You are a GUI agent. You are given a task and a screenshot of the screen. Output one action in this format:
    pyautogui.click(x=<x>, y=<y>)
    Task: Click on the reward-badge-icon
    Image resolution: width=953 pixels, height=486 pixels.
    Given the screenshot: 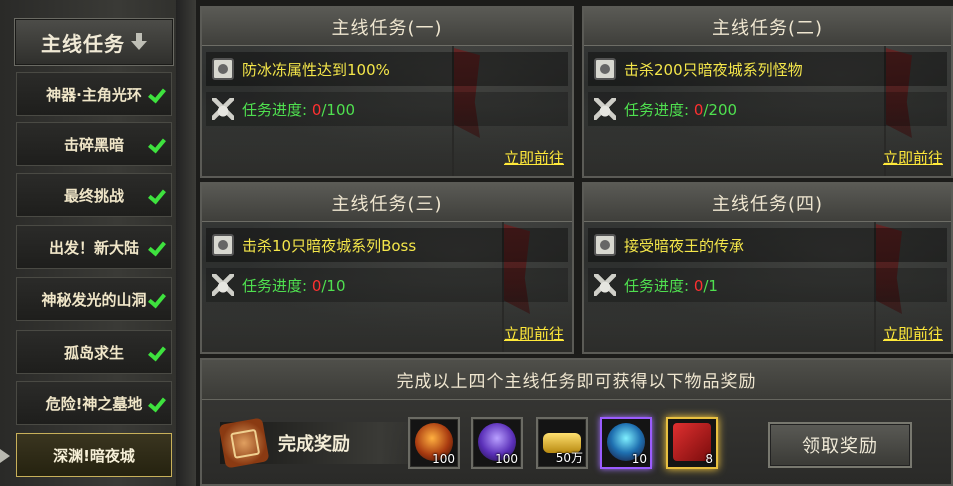 What is the action you would take?
    pyautogui.click(x=244, y=443)
    